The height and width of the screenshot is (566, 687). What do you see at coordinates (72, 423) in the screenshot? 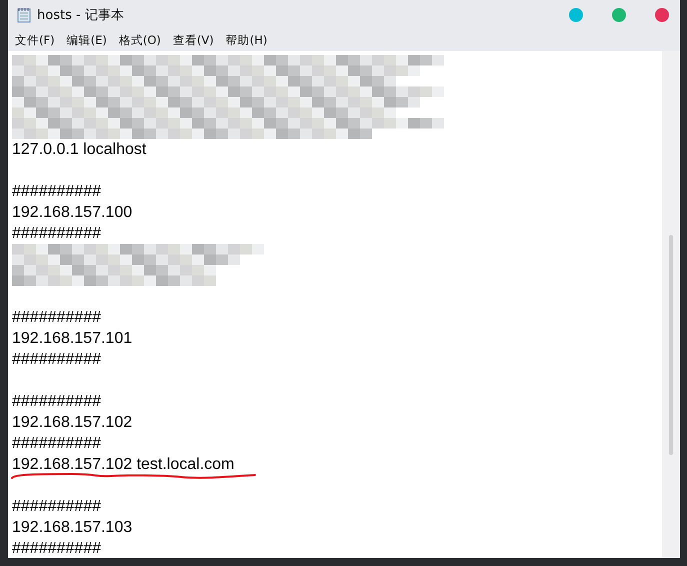
I see `text-line: 192.168.157.102` at bounding box center [72, 423].